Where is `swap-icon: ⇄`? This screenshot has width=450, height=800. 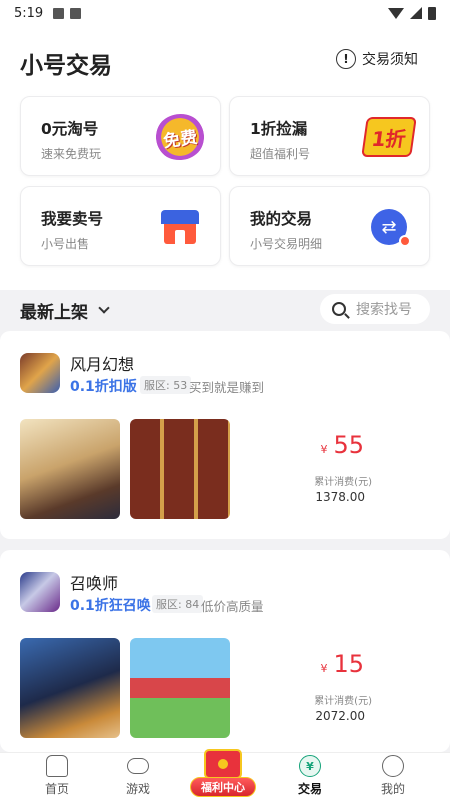
swap-icon: ⇄ is located at coordinates (391, 228).